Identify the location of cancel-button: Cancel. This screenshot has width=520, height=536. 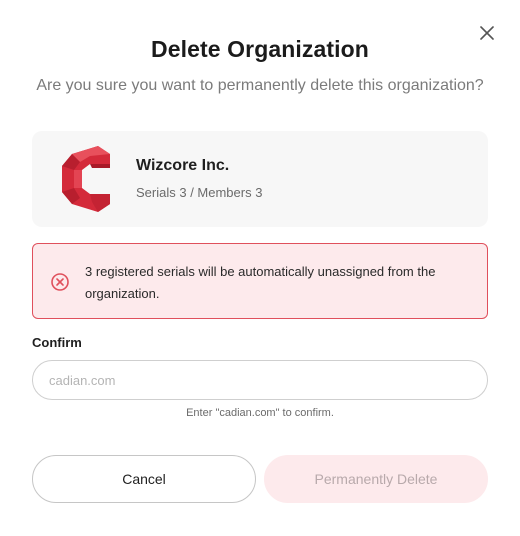
(144, 479).